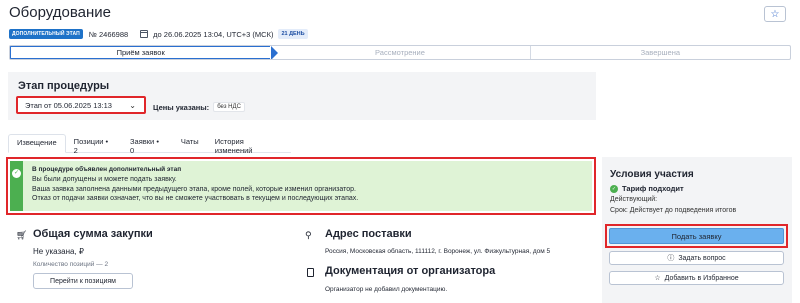  What do you see at coordinates (181, 107) in the screenshot?
I see `prices-label: Цены указаны:` at bounding box center [181, 107].